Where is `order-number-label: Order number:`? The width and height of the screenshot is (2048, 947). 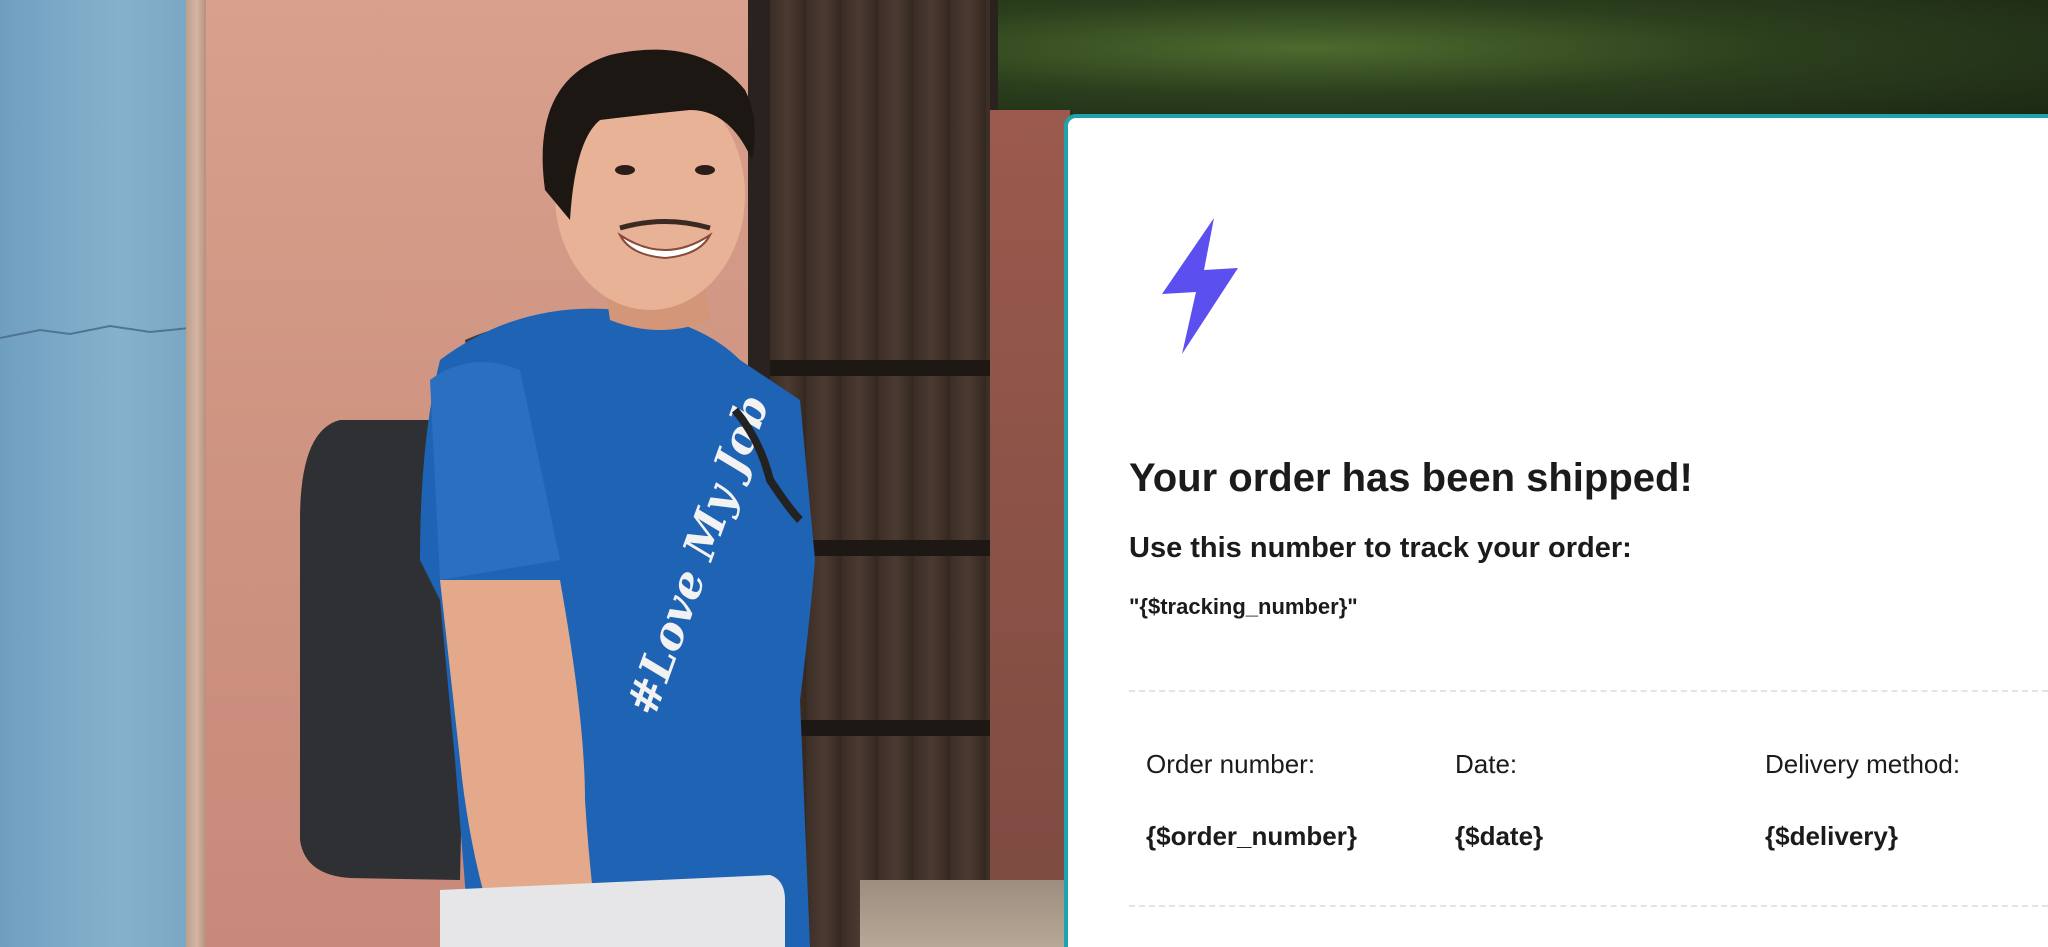
order-number-label: Order number: is located at coordinates (1231, 764).